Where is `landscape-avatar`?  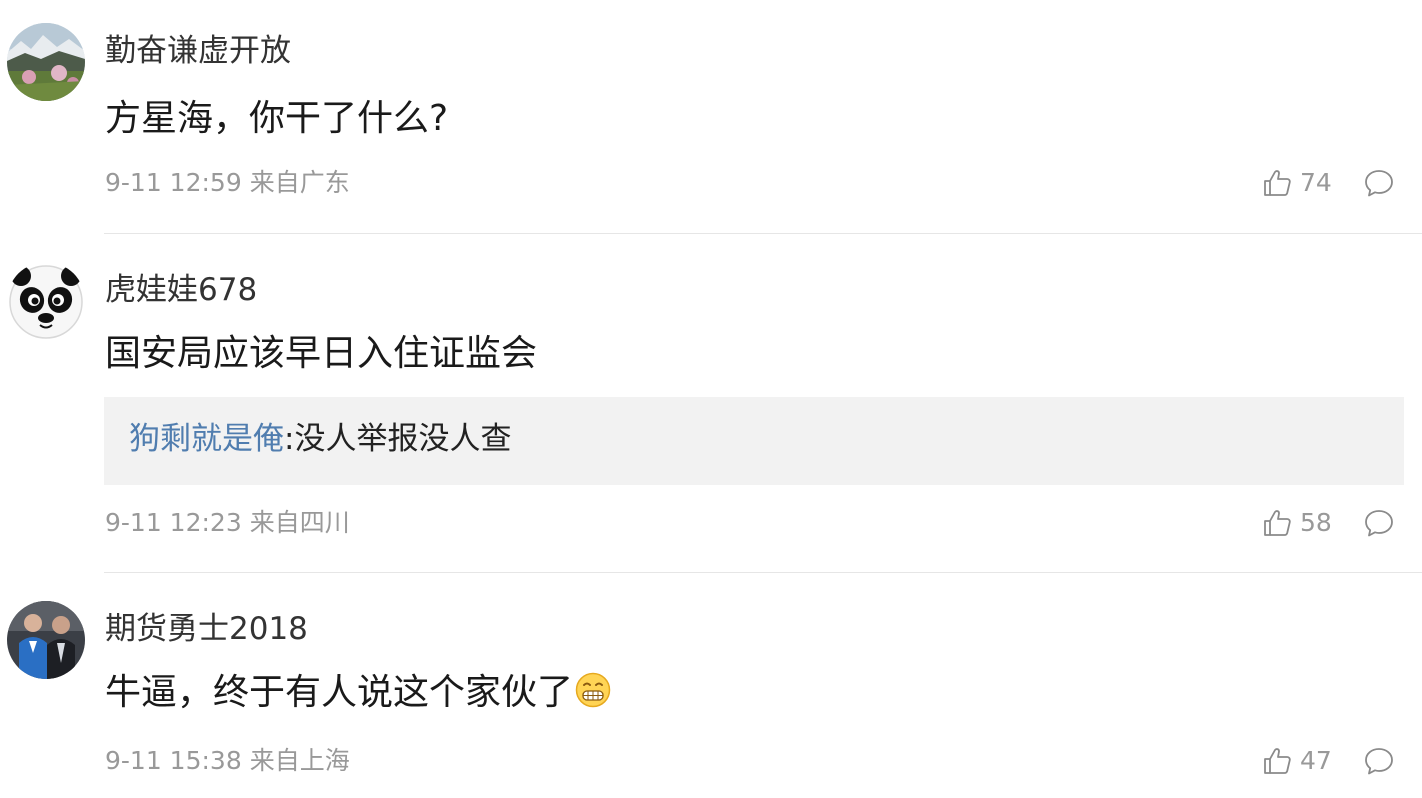
landscape-avatar is located at coordinates (46, 62).